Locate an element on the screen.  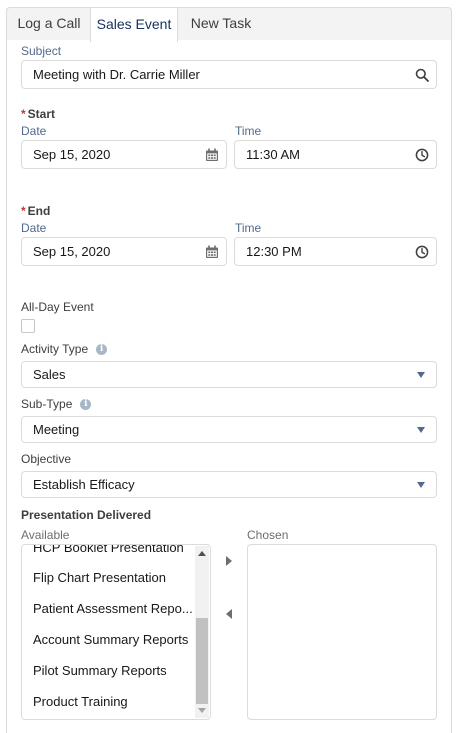
subject-label: Subject is located at coordinates (41, 51).